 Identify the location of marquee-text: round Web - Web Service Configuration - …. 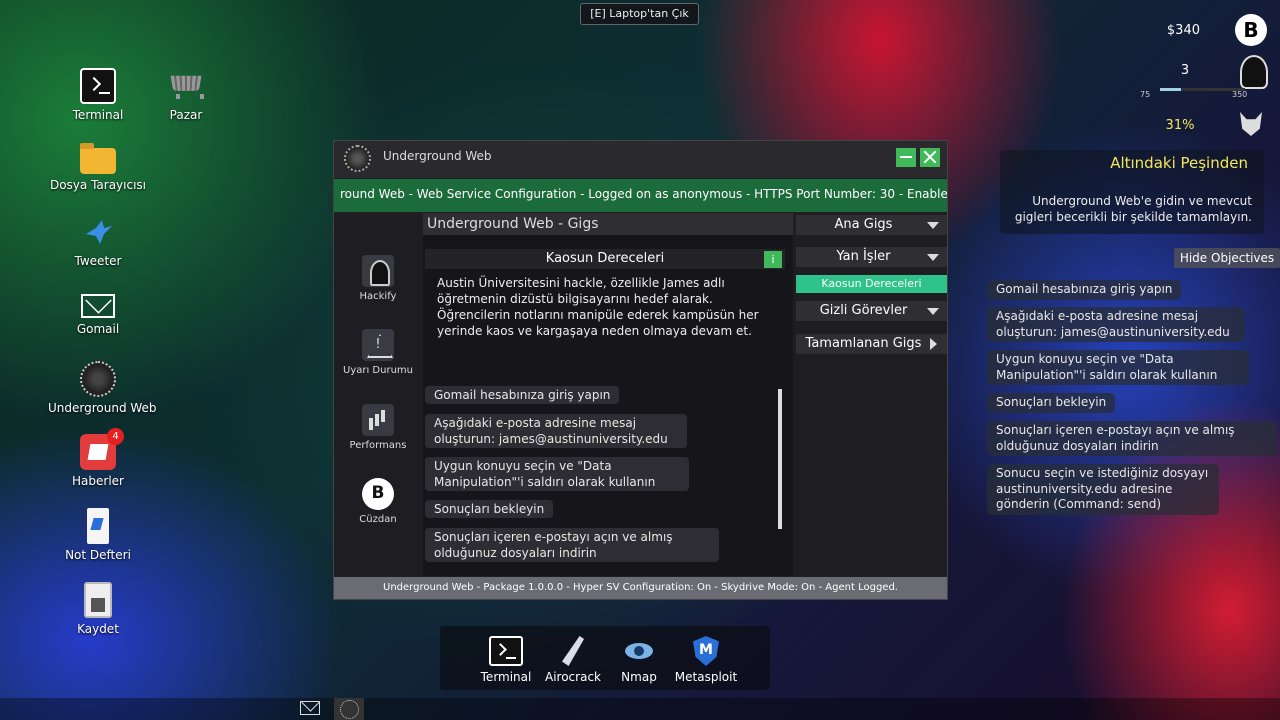
(643, 194).